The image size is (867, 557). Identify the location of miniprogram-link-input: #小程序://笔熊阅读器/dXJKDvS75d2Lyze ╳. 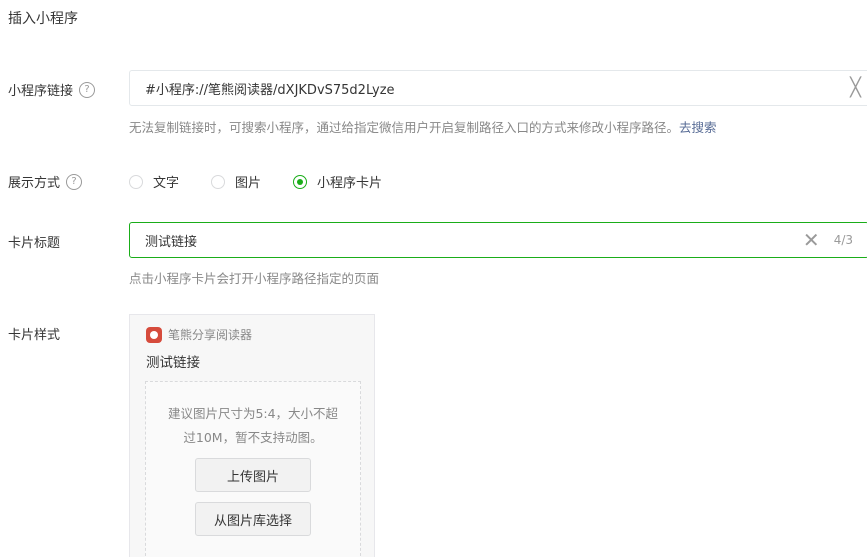
(498, 88).